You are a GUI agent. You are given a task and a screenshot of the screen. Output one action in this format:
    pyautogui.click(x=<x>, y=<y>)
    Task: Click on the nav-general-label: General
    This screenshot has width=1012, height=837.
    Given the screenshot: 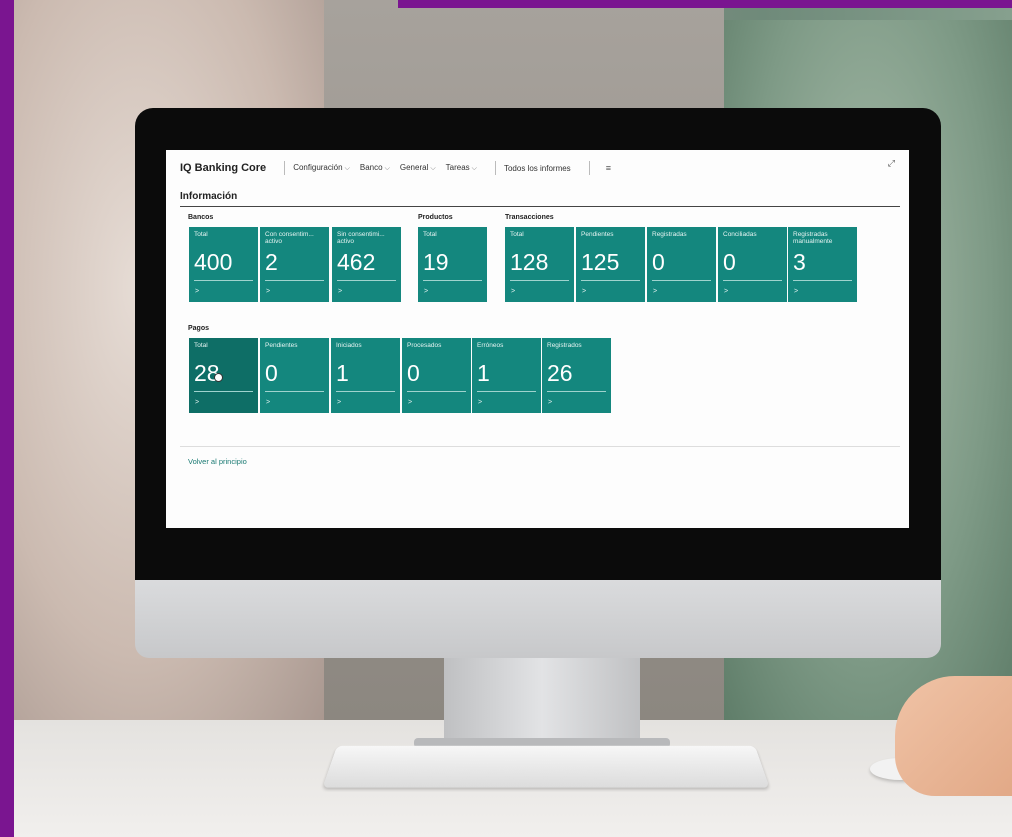 What is the action you would take?
    pyautogui.click(x=414, y=167)
    